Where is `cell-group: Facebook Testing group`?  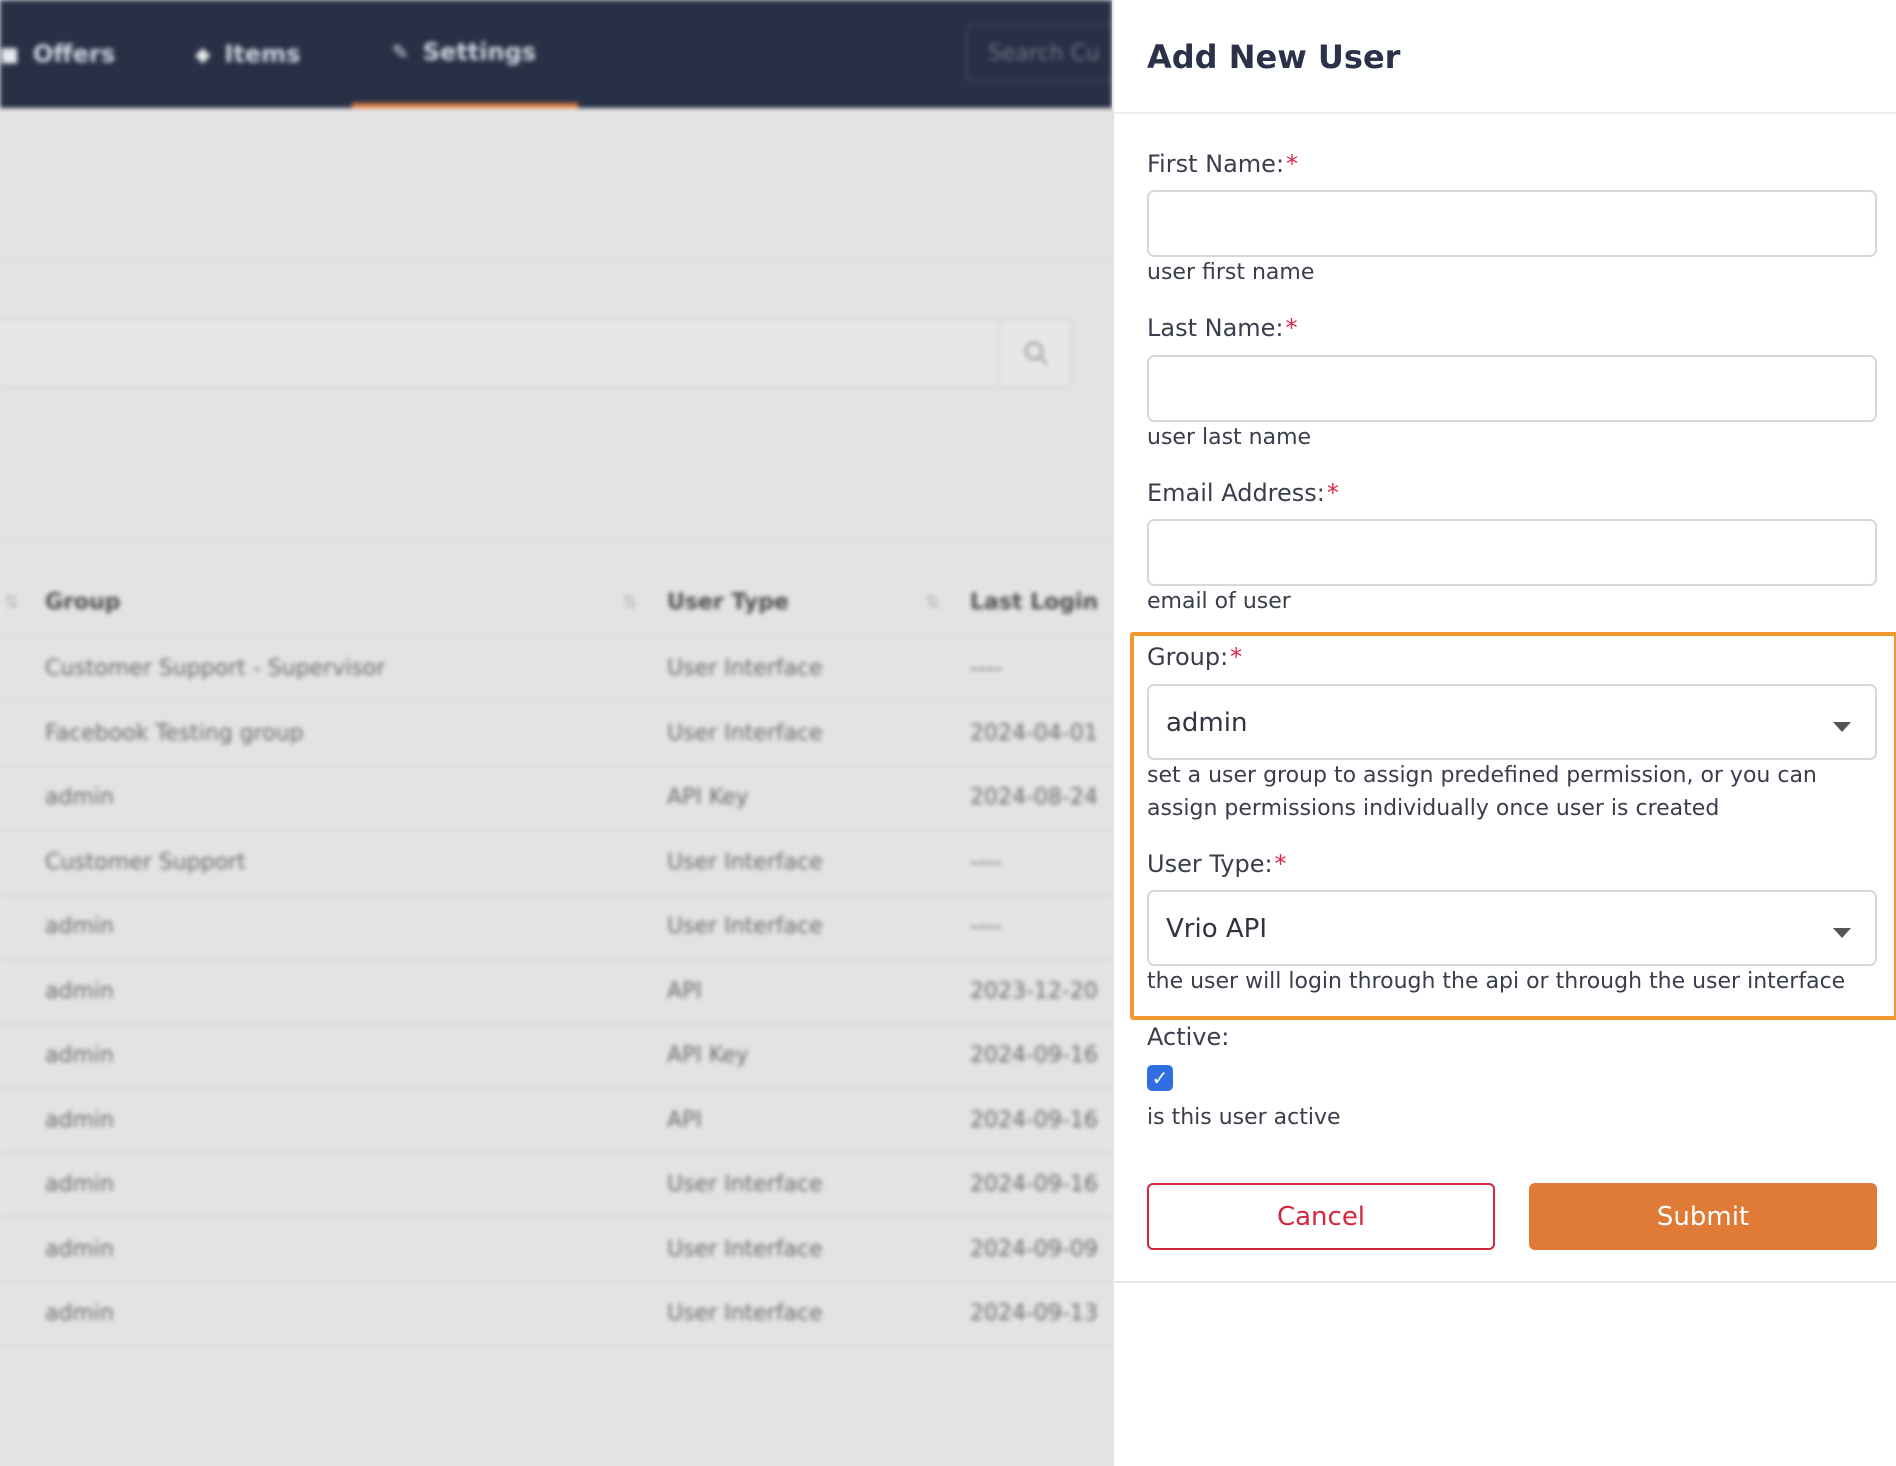 cell-group: Facebook Testing group is located at coordinates (174, 733).